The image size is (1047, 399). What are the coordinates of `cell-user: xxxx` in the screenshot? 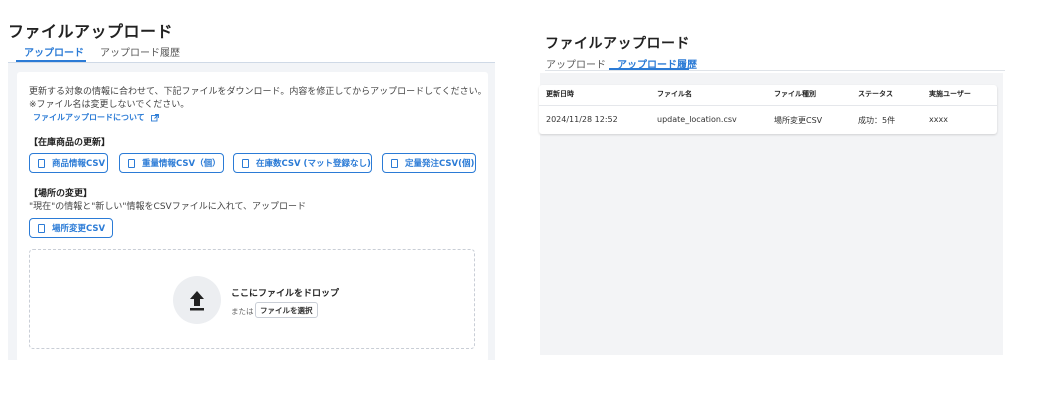 It's located at (938, 119).